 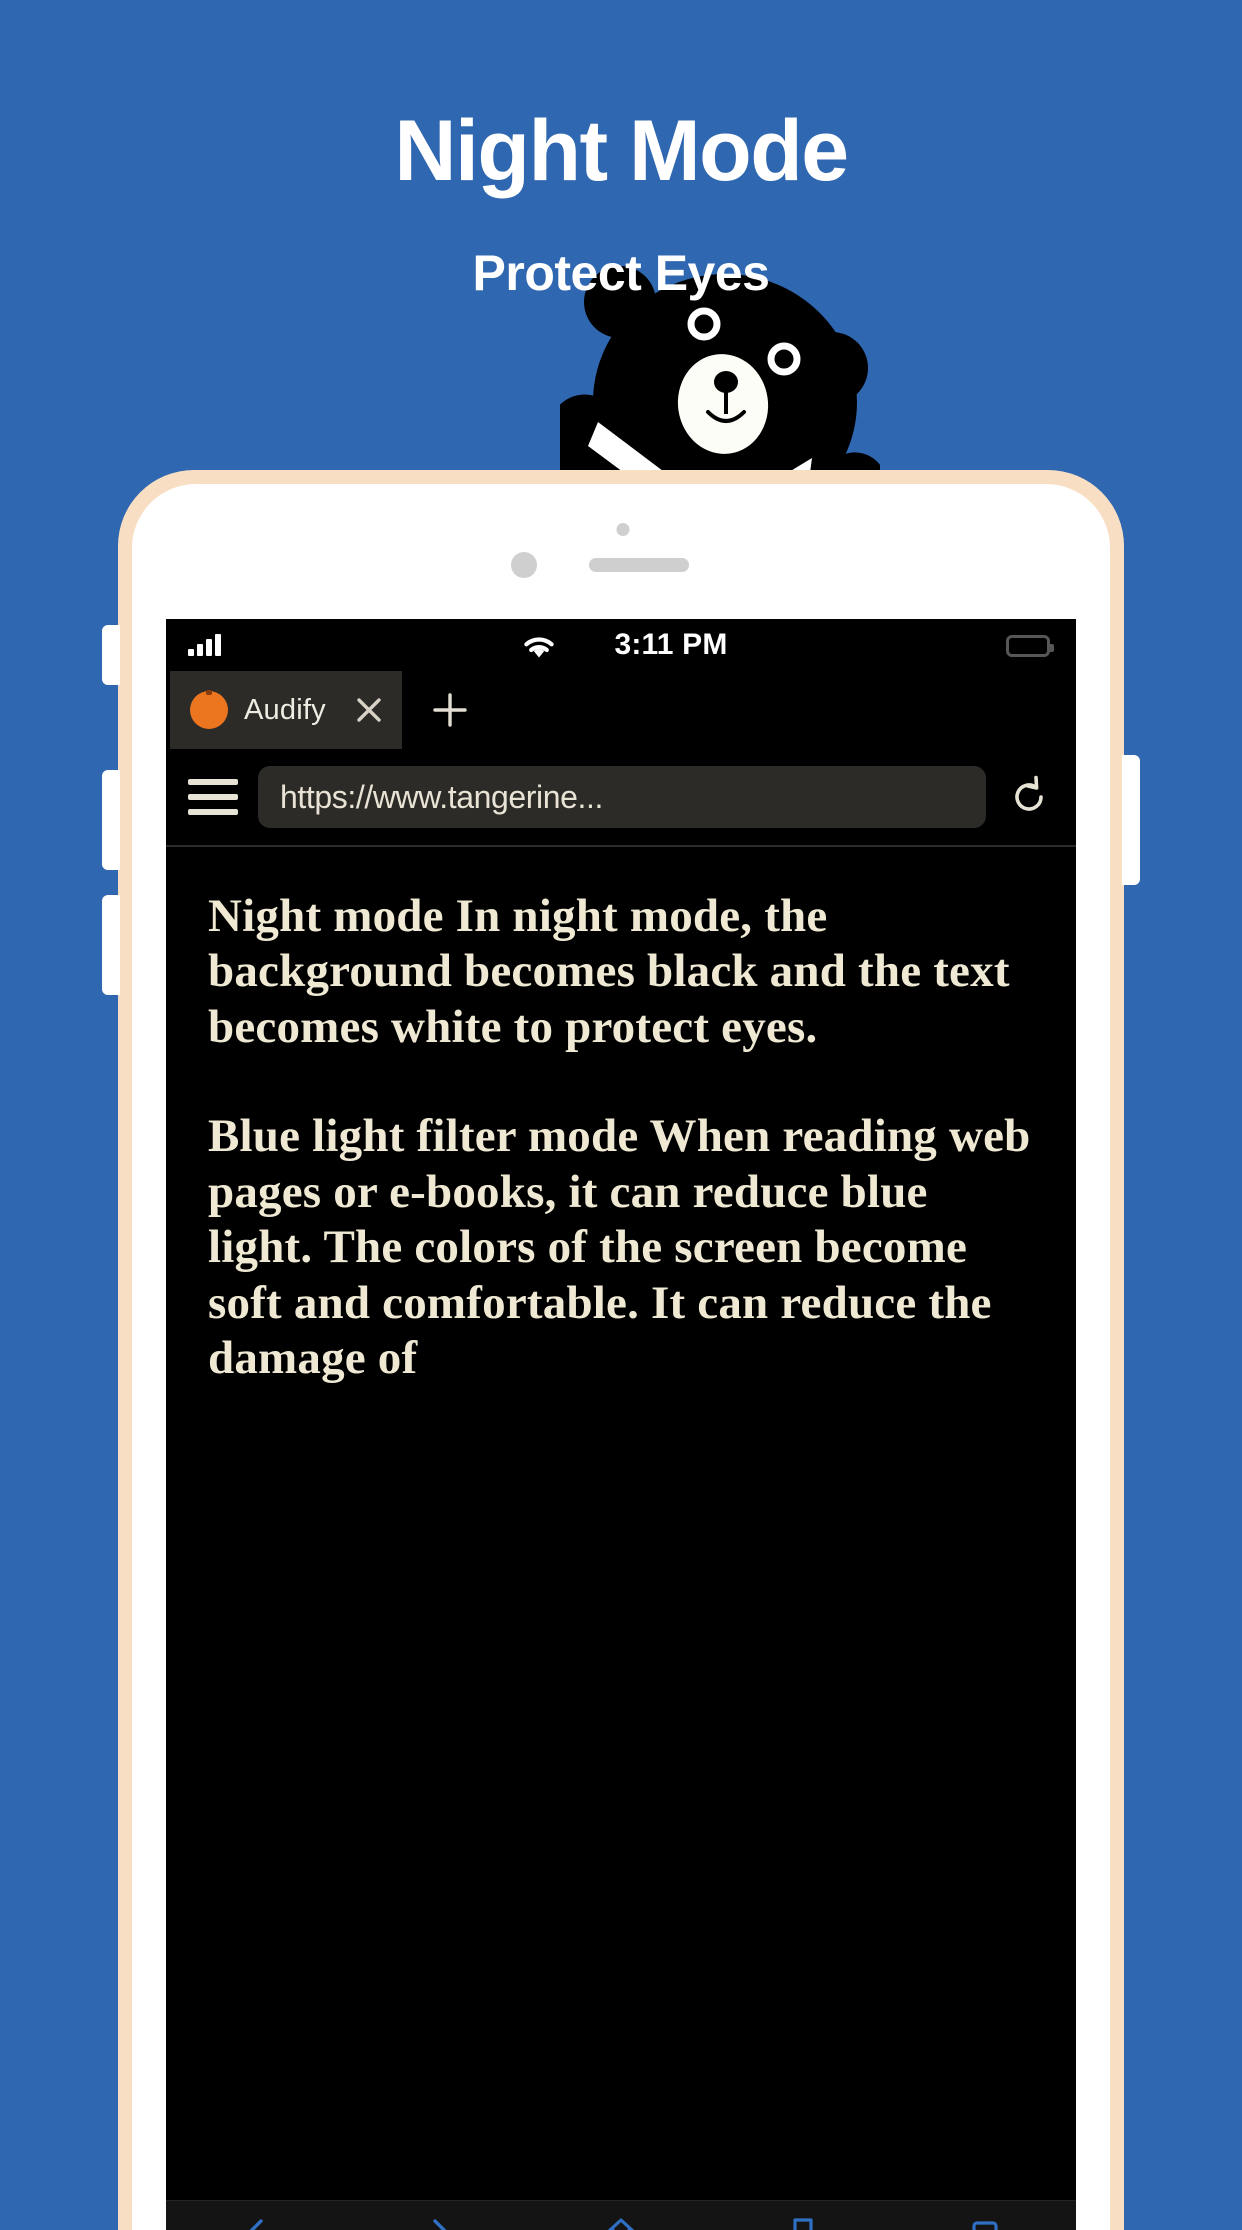 What do you see at coordinates (1131, 820) in the screenshot?
I see `power-button` at bounding box center [1131, 820].